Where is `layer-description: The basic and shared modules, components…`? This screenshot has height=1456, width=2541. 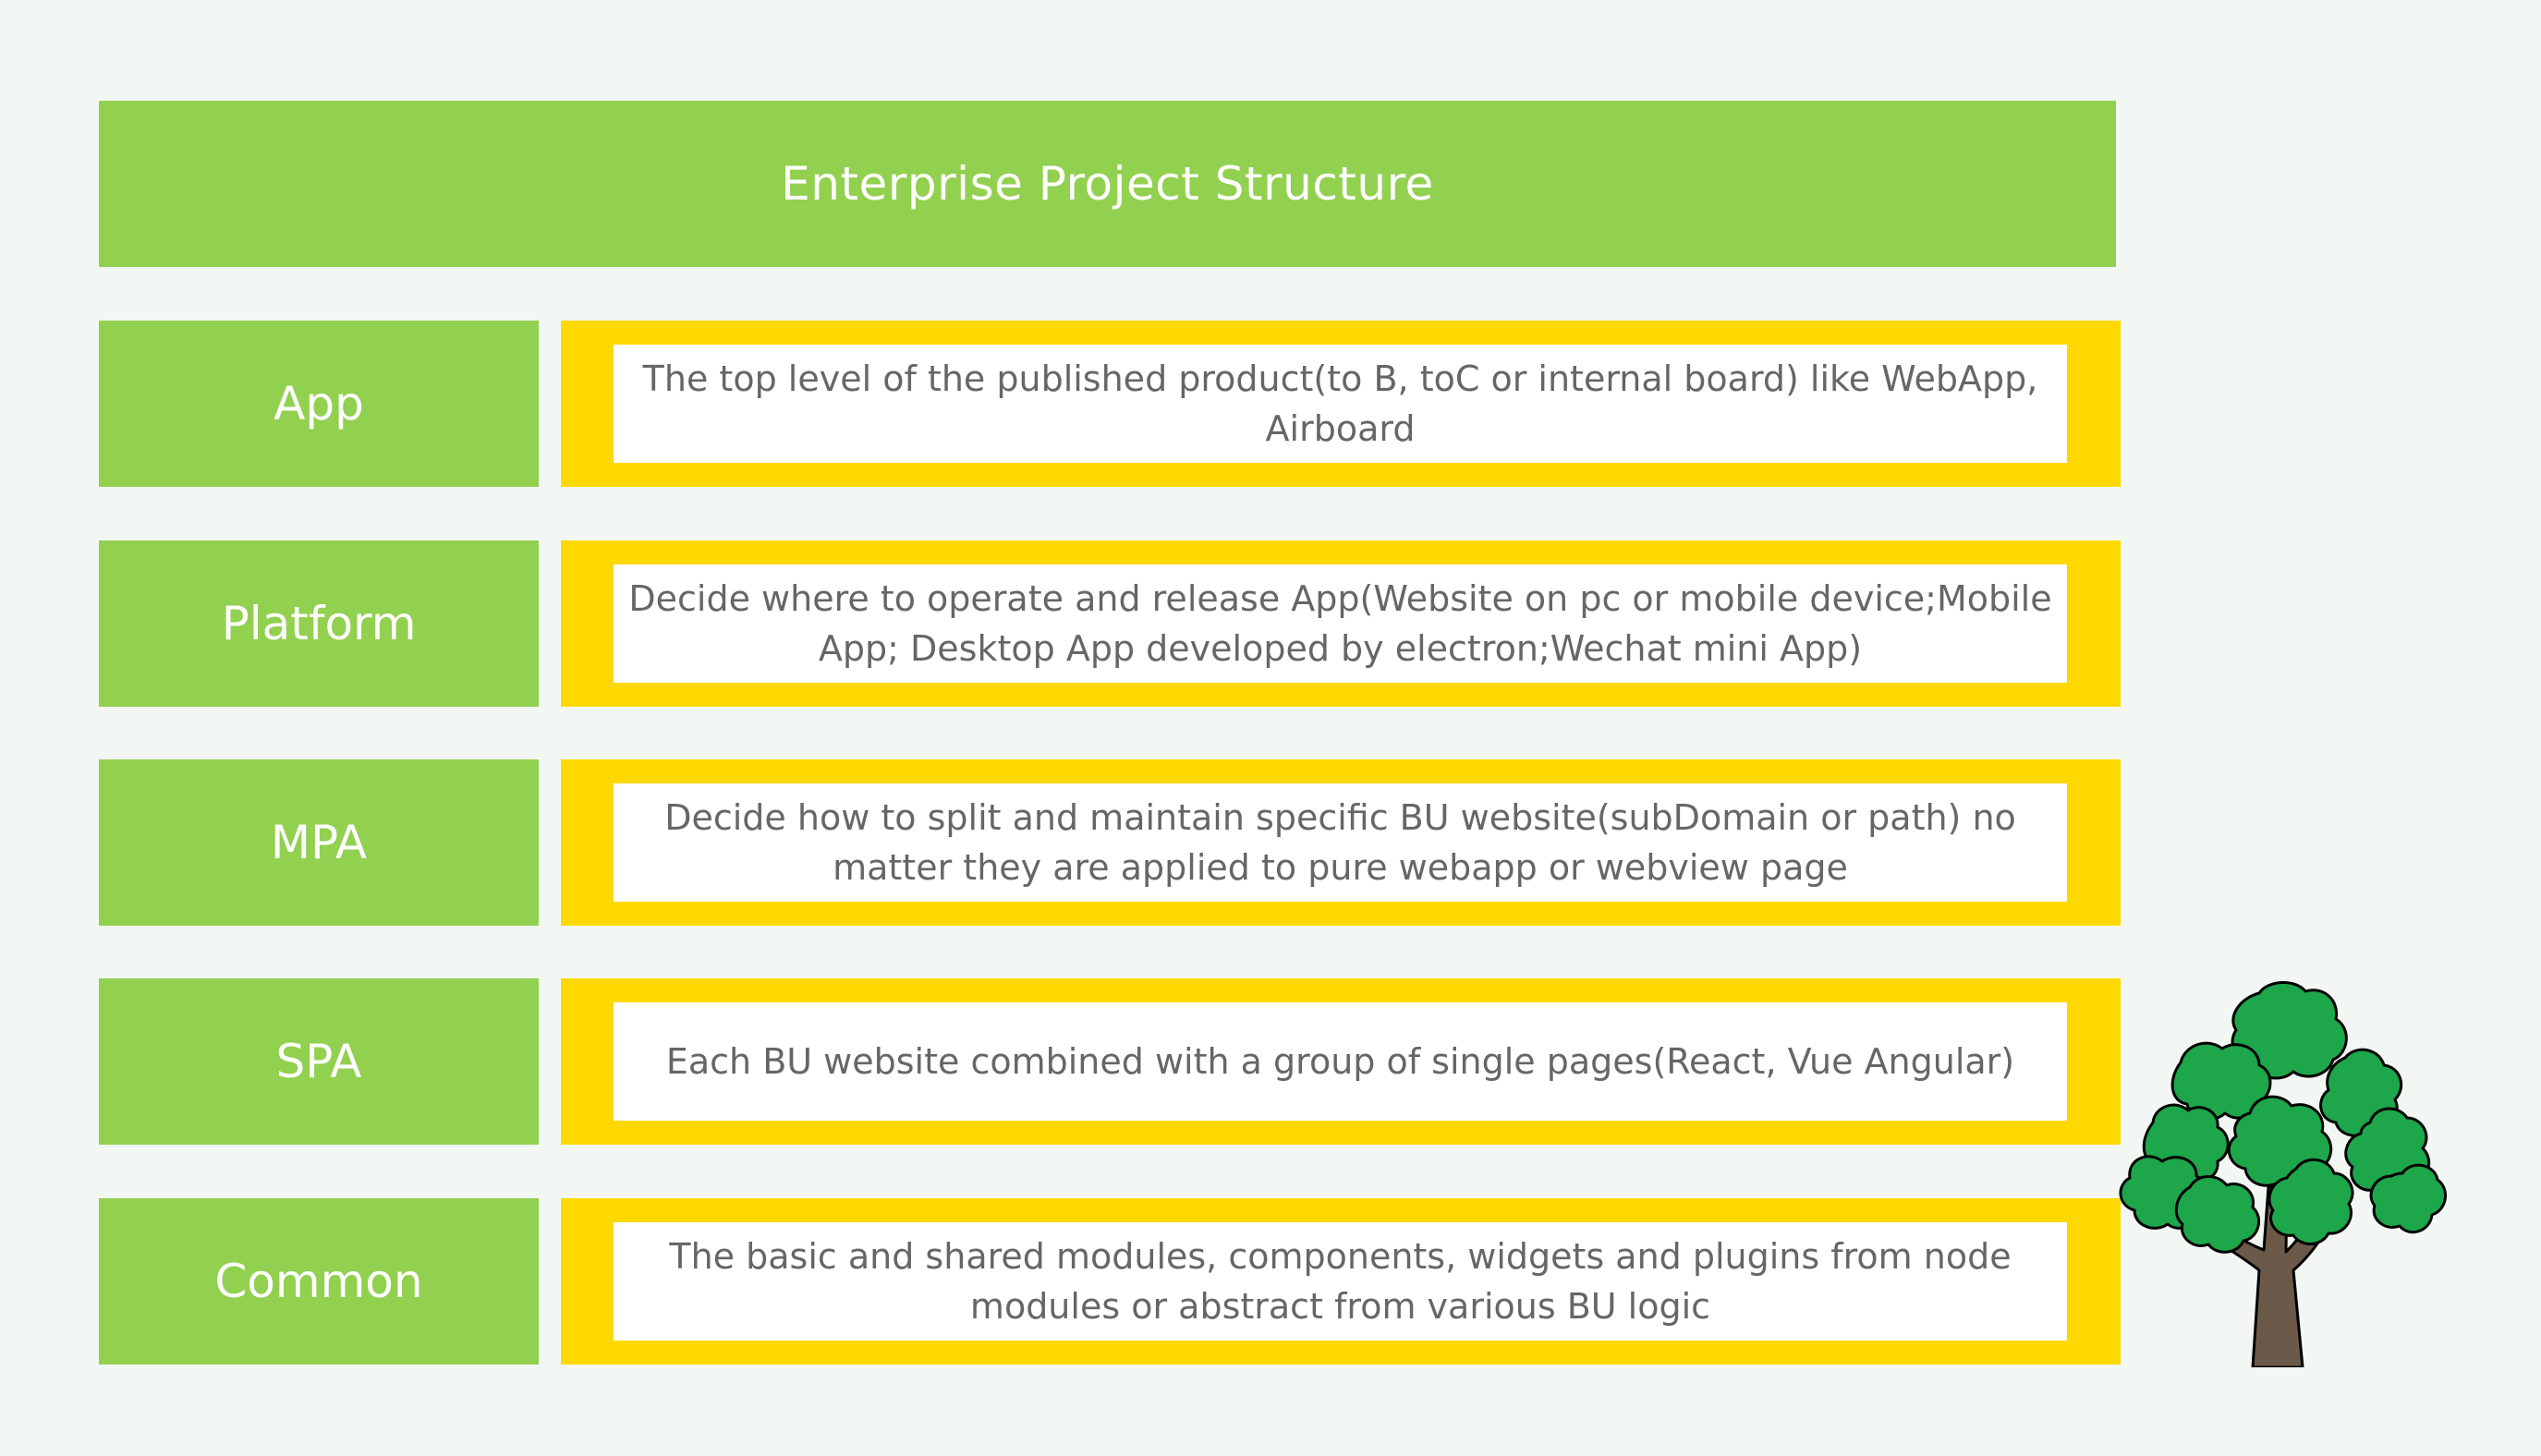
layer-description: The basic and shared modules, components… is located at coordinates (1340, 1281).